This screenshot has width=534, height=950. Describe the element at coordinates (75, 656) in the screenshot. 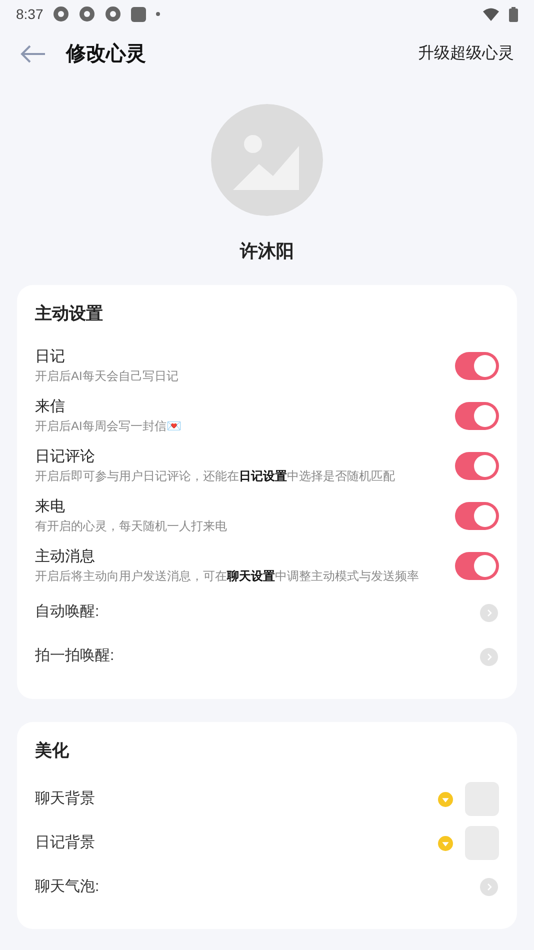

I see `setting-label: 拍一拍唤醒:` at that location.